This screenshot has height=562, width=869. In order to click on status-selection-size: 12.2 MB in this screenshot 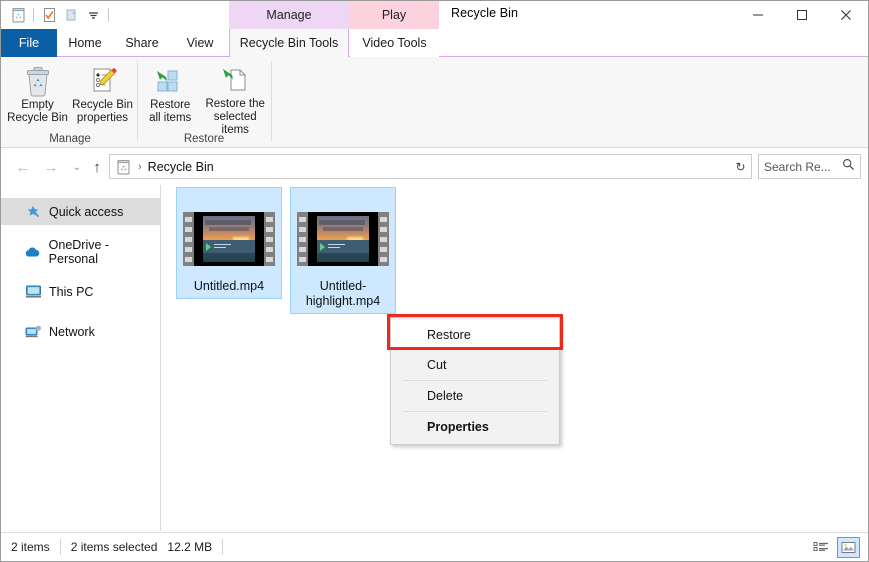, I will do `click(190, 547)`.